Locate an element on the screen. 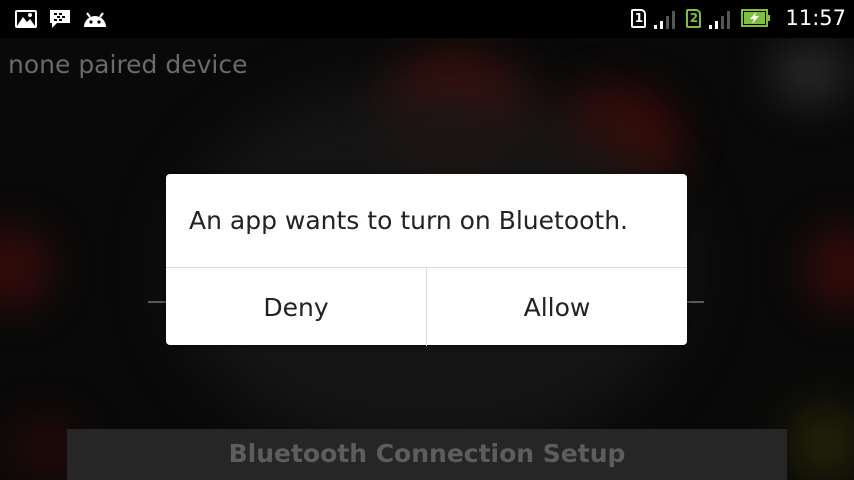  paired-status-text: none paired device is located at coordinates (128, 64).